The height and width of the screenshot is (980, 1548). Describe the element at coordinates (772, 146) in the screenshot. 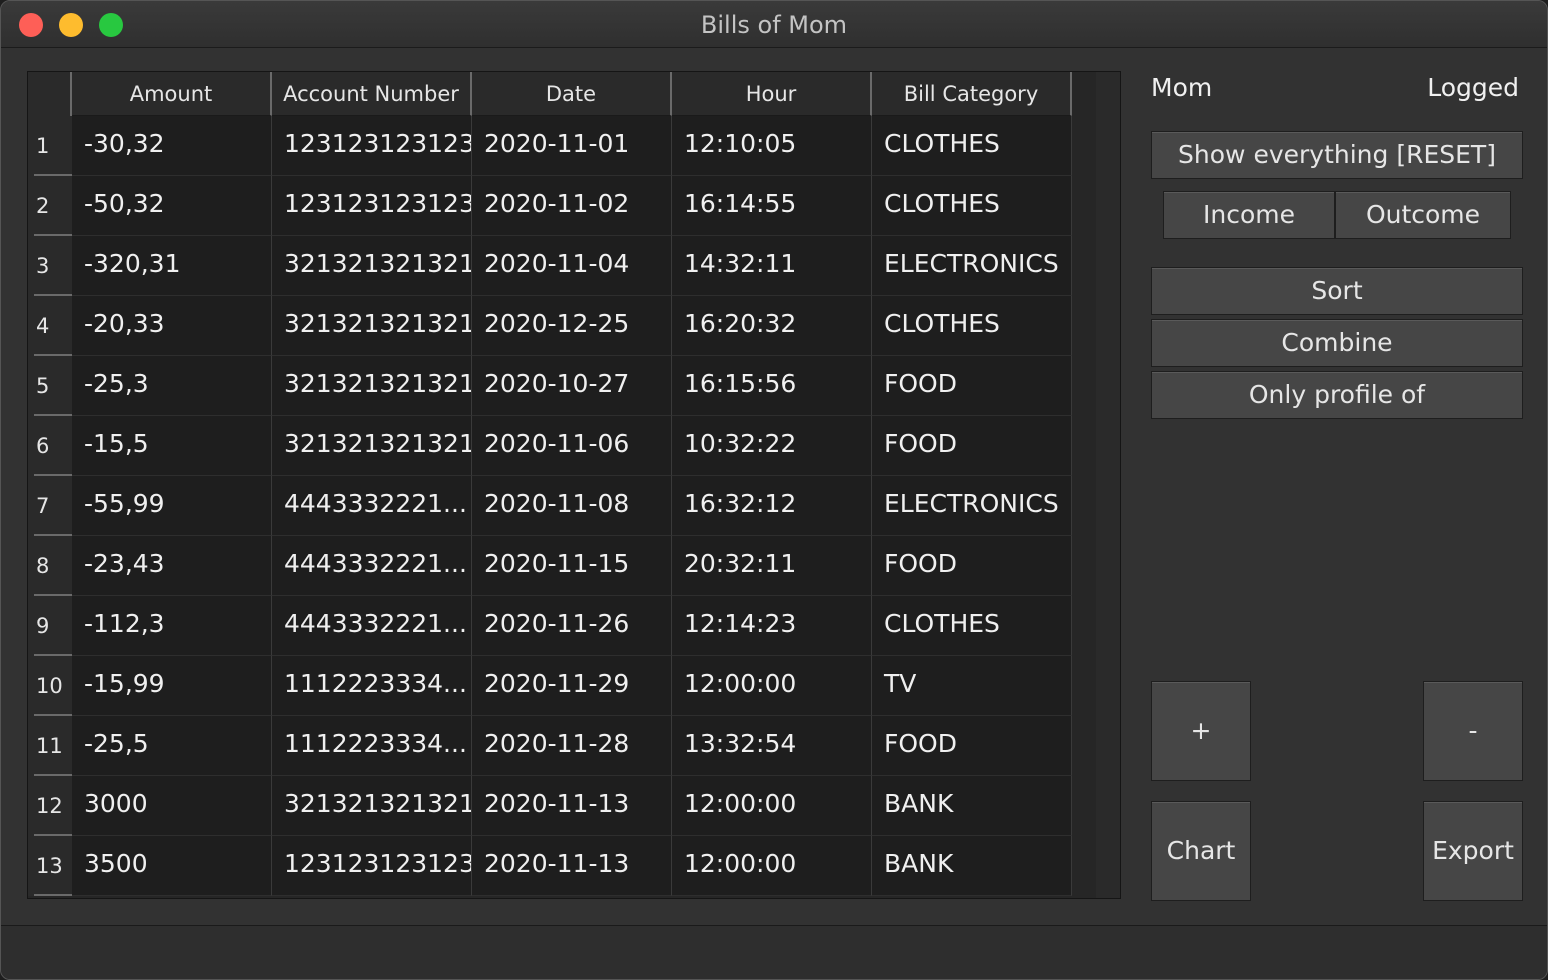

I see `hour-cell: 12:10:05` at that location.